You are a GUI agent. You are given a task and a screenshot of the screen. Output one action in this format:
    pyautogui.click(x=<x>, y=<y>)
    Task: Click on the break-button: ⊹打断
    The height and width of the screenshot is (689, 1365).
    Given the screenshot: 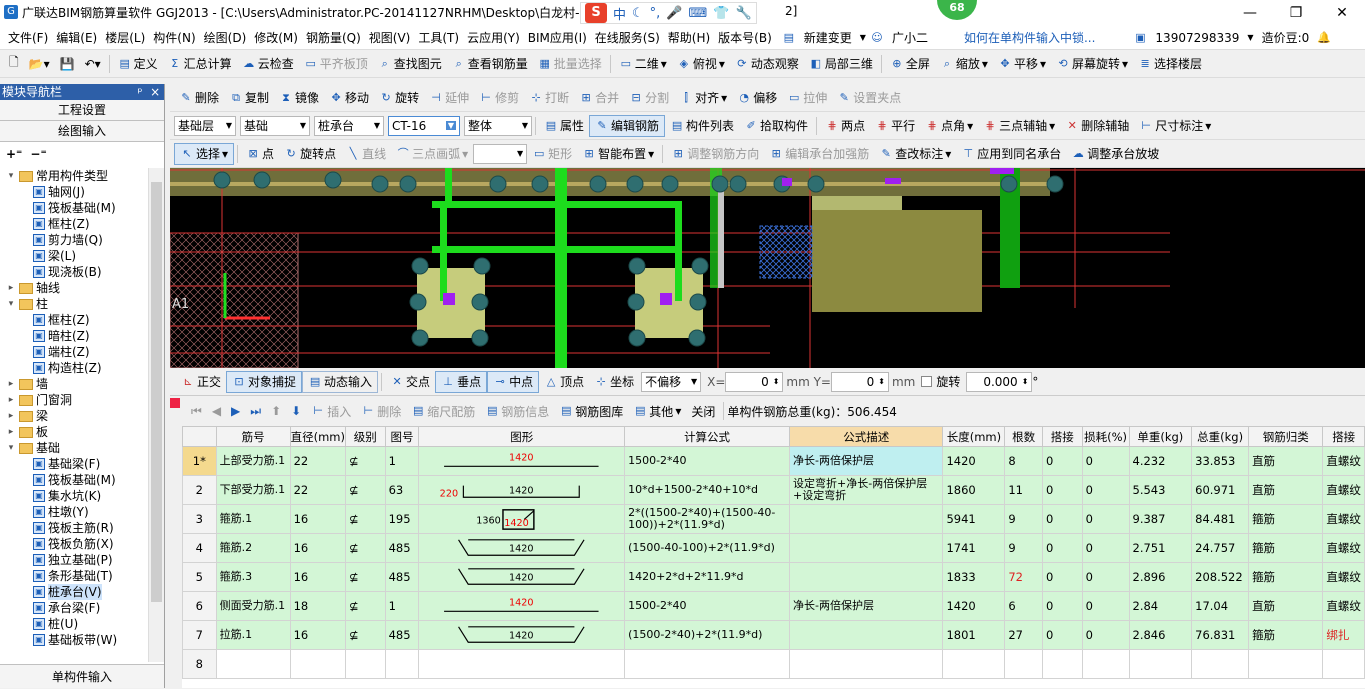 What is the action you would take?
    pyautogui.click(x=549, y=98)
    